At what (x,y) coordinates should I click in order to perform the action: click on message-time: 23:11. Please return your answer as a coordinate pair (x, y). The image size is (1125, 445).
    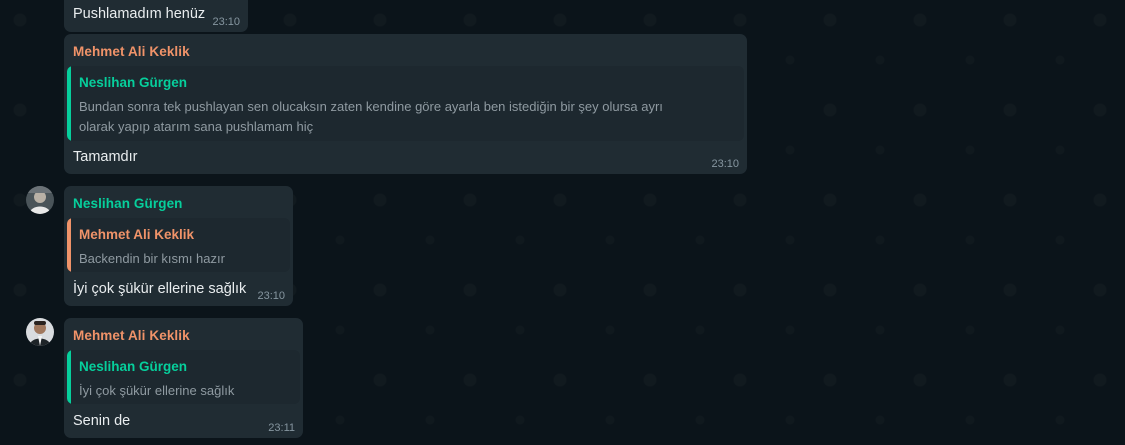
    Looking at the image, I should click on (281, 428).